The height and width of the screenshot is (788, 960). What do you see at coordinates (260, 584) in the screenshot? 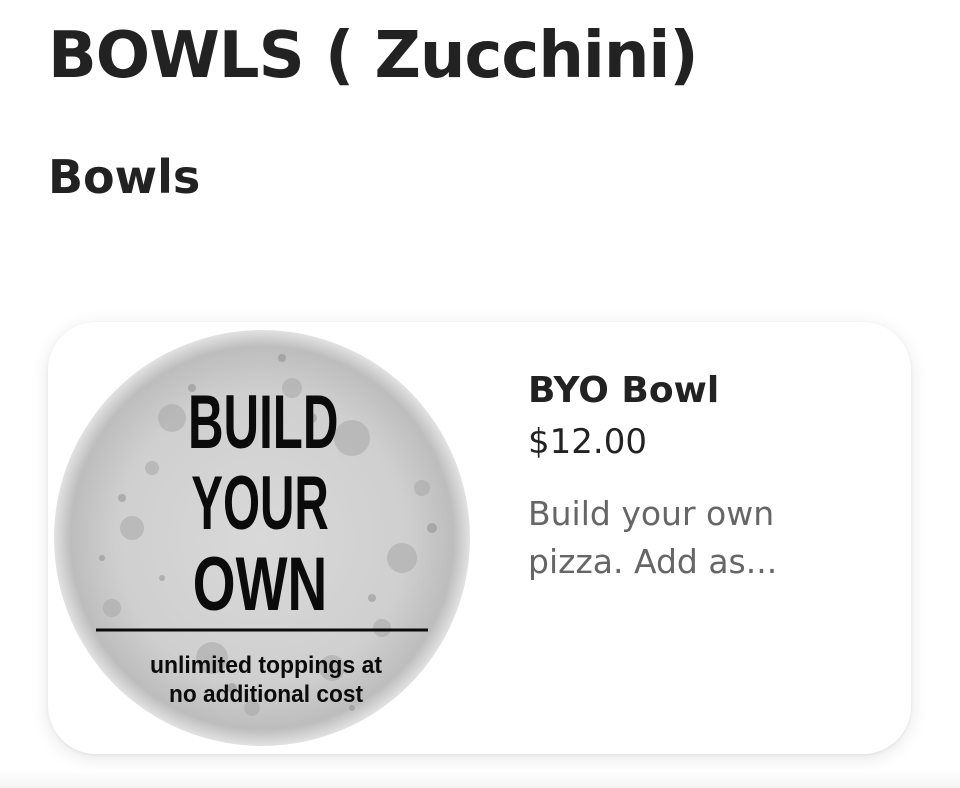
I see `image-text-line3: OWN` at bounding box center [260, 584].